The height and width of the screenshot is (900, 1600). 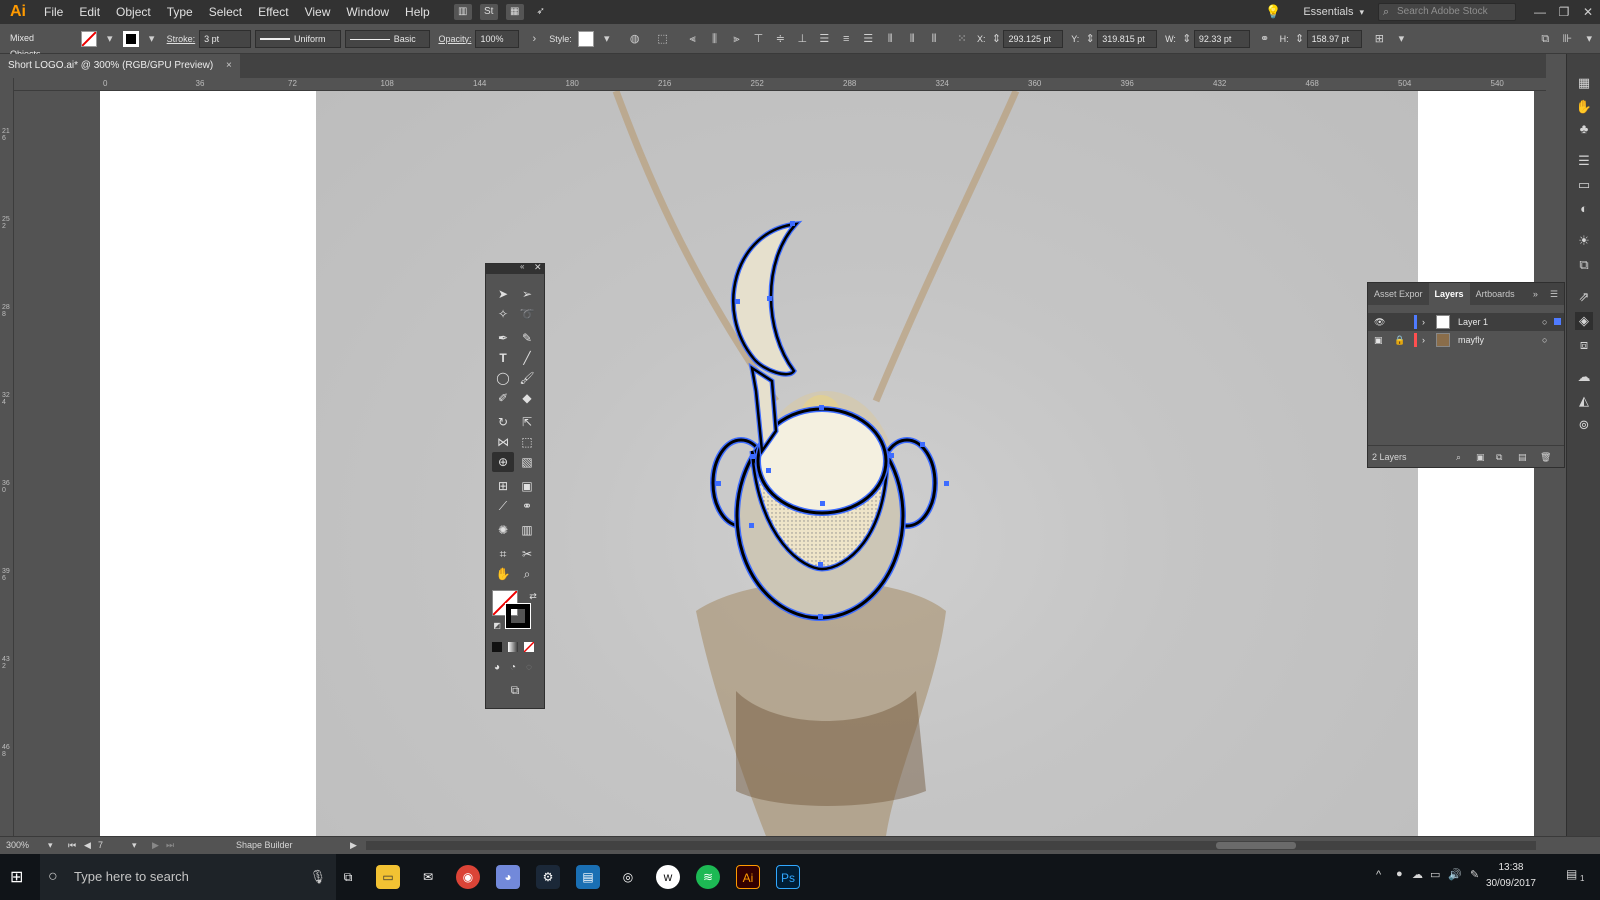 I want to click on align-right-icon: ⫸, so click(x=737, y=39).